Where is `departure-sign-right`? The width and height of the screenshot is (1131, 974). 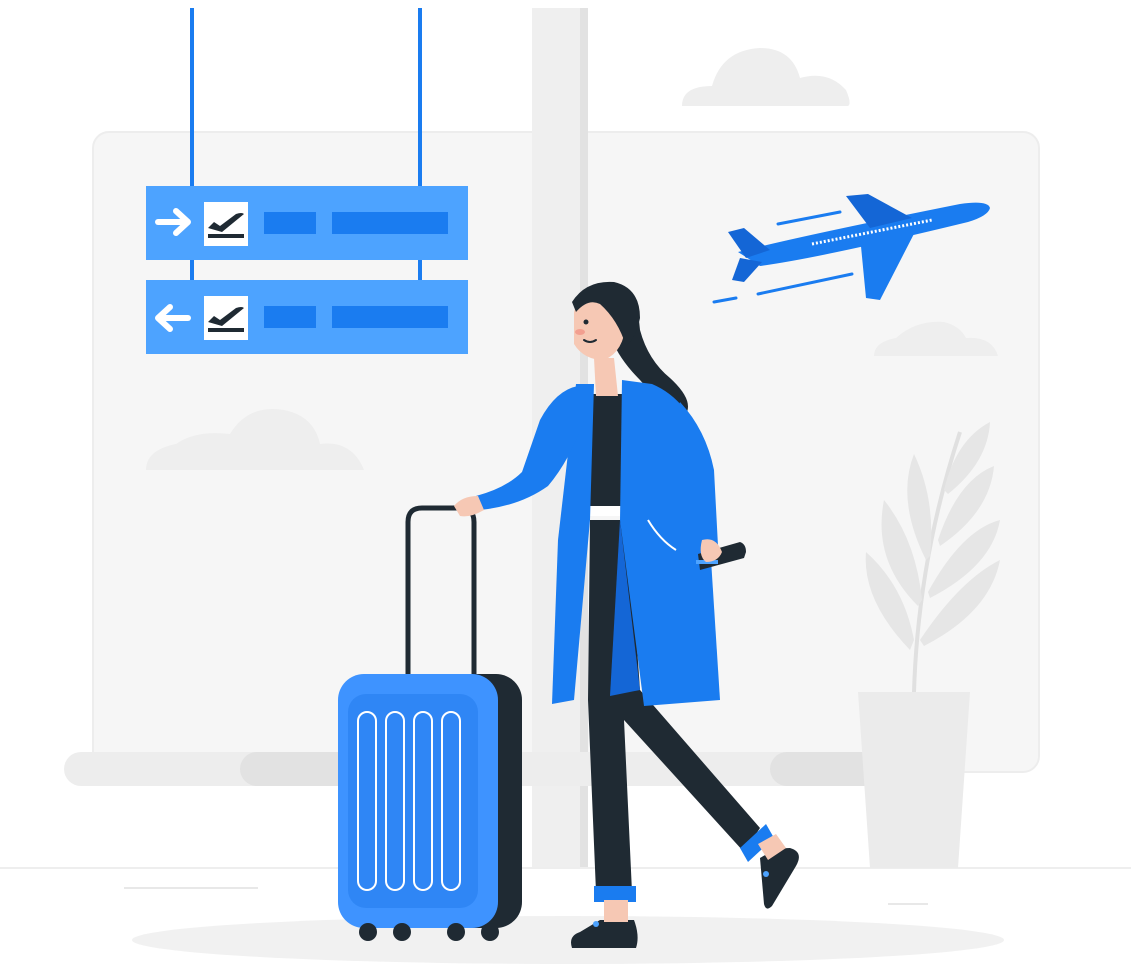
departure-sign-right is located at coordinates (307, 223).